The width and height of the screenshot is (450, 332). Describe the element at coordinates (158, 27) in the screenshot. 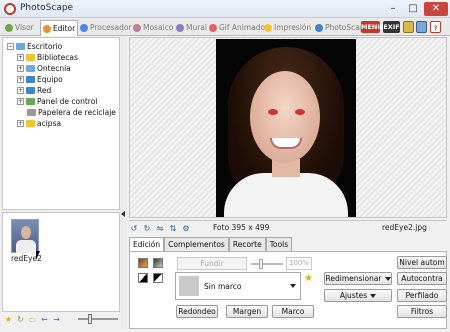

I see `tab-label: Mosaico` at that location.